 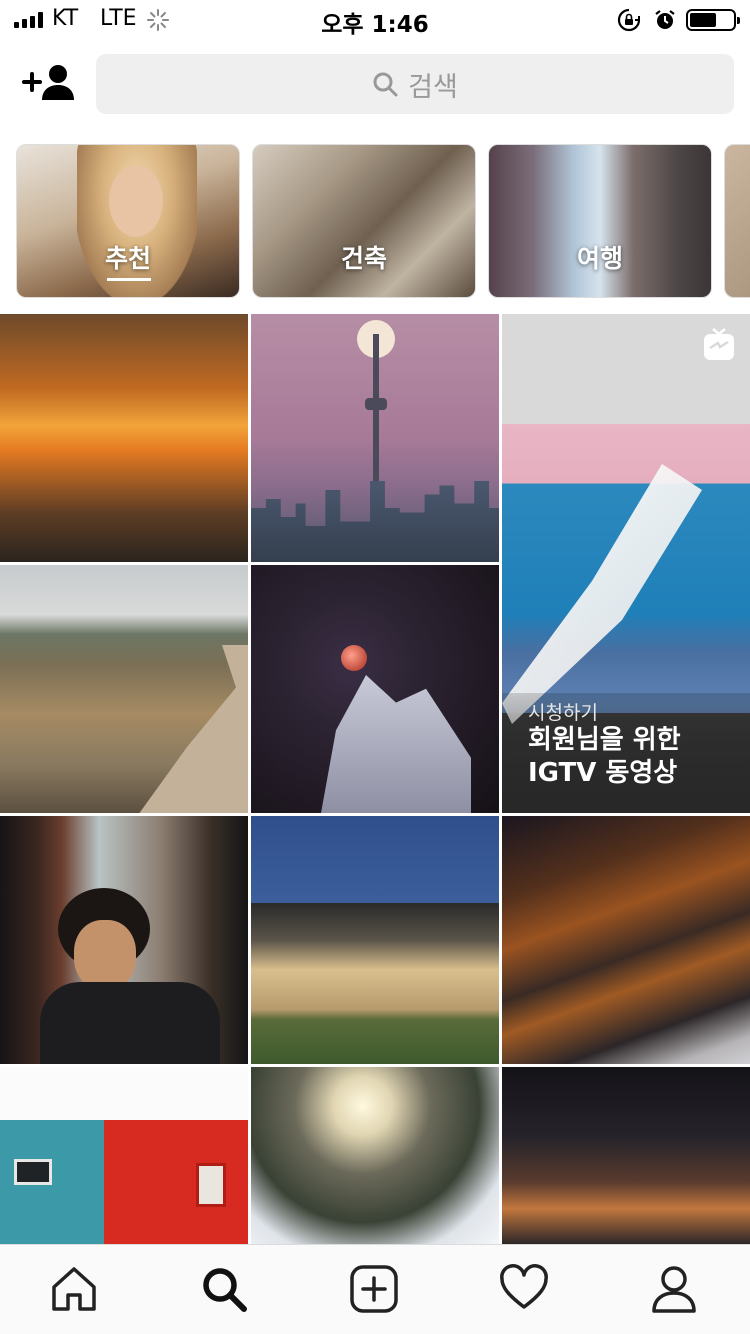 What do you see at coordinates (375, 20) in the screenshot?
I see `status-bar: KT LTE 오후 1:46` at bounding box center [375, 20].